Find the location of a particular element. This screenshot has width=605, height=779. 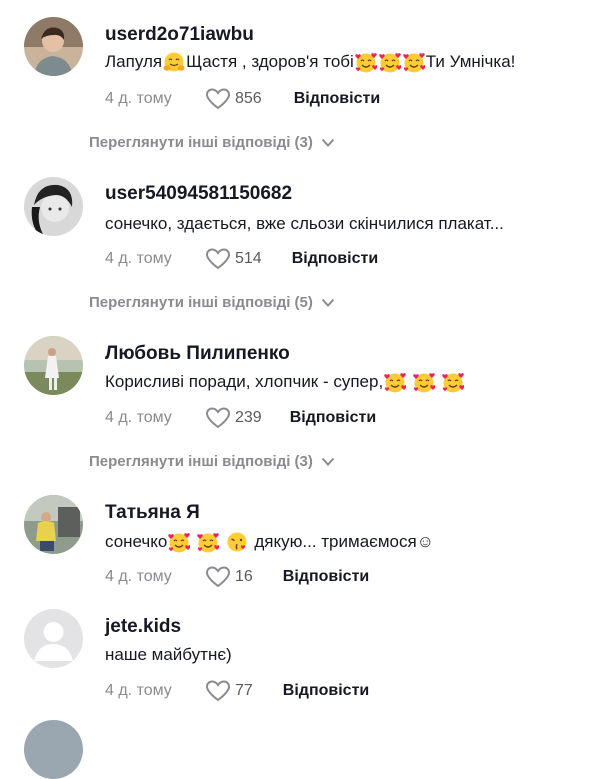

like-button: 77 is located at coordinates (229, 691).